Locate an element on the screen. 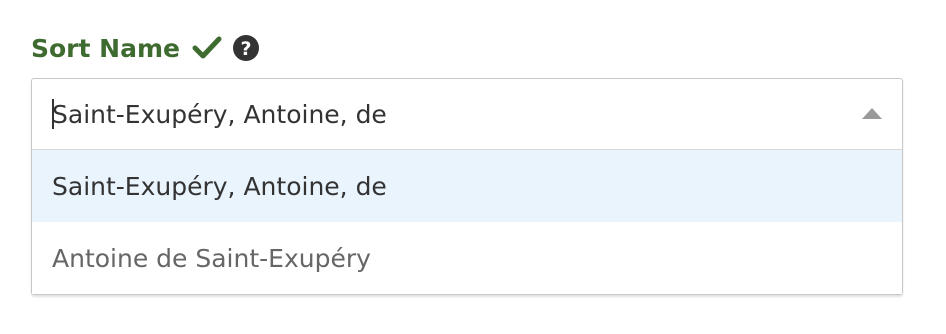 The image size is (946, 334). checkmark-icon is located at coordinates (207, 48).